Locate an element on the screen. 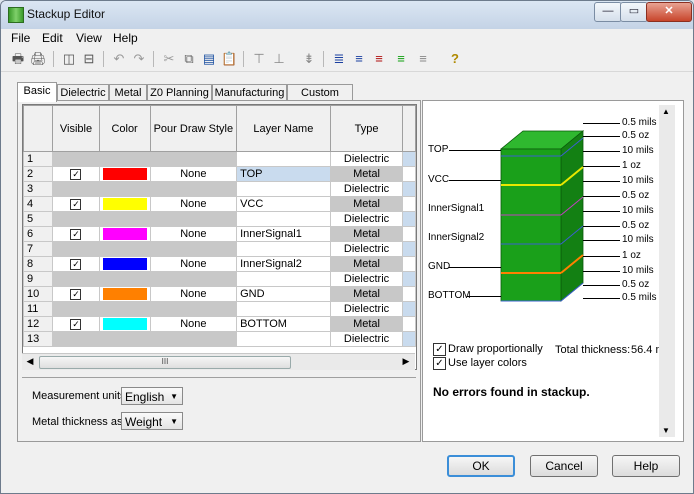 This screenshot has height=494, width=694. row-number: 8 is located at coordinates (38, 264).